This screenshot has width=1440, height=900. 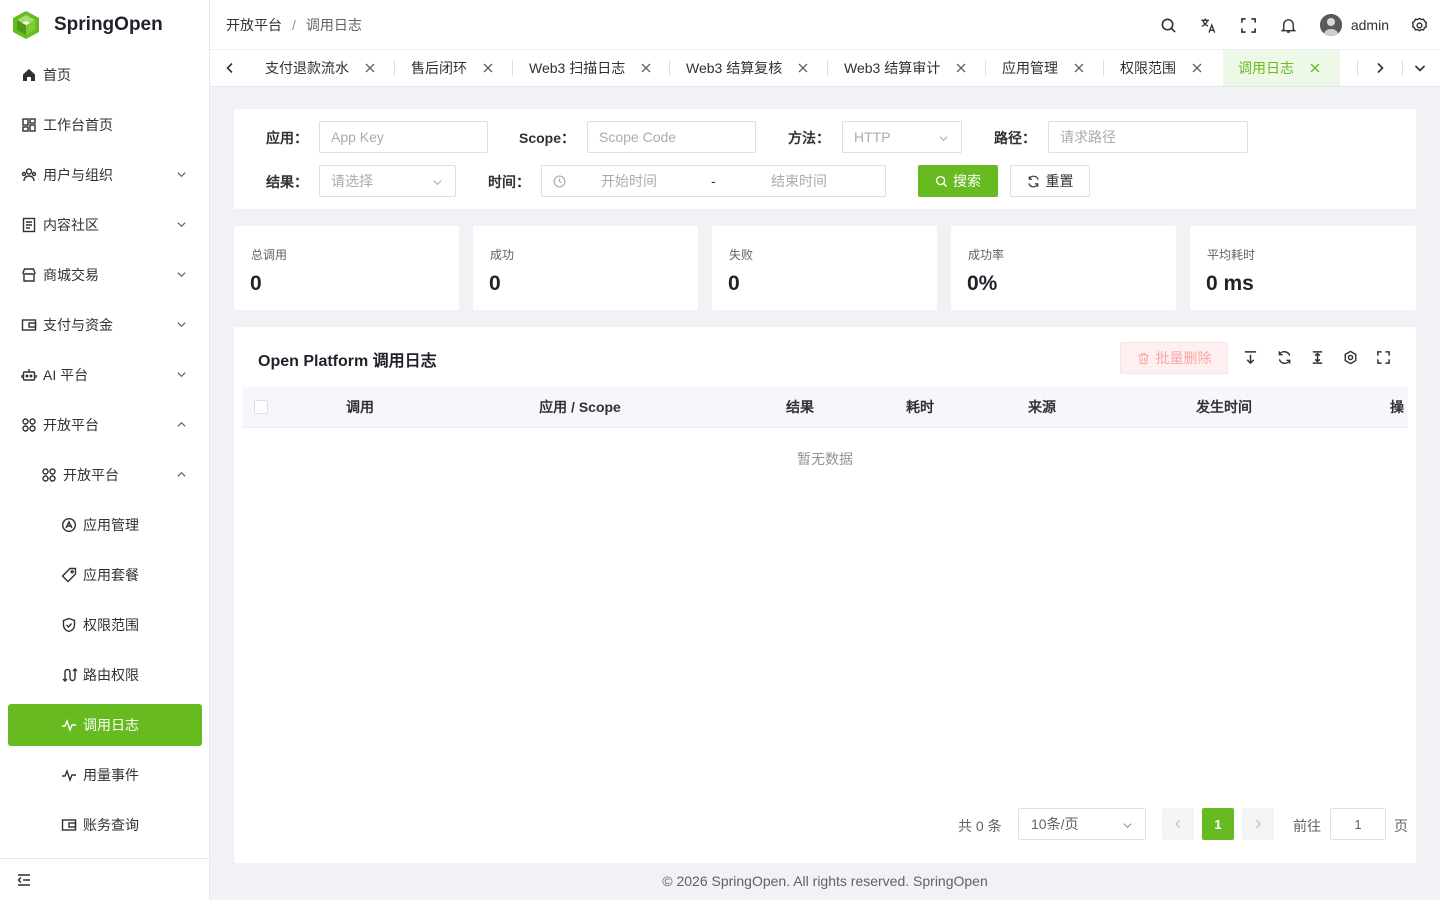 What do you see at coordinates (69, 525) in the screenshot?
I see `app-icon` at bounding box center [69, 525].